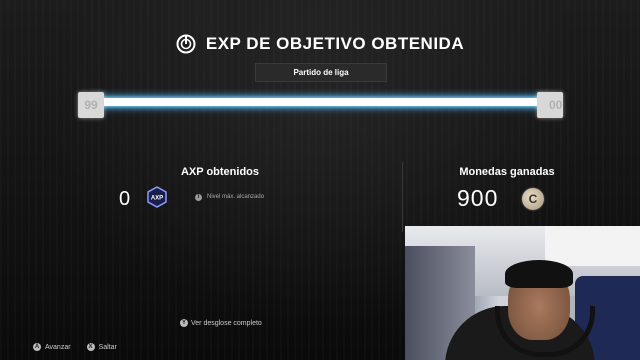  I want to click on max-level-info: Nivel máx. alcanzado, so click(236, 197).